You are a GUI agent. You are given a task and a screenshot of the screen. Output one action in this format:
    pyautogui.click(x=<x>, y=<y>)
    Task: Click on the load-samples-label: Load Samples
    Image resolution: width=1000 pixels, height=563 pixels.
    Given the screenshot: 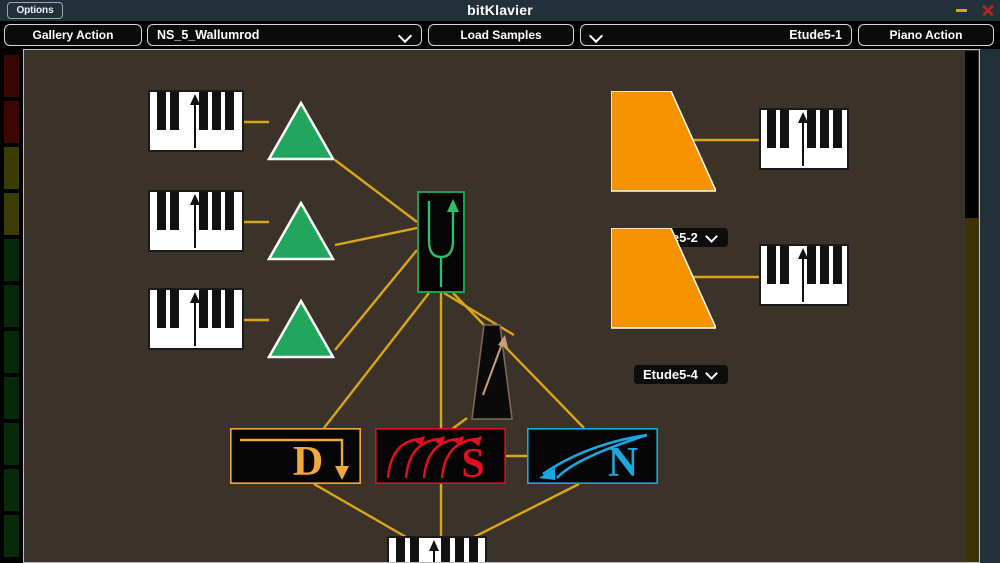 What is the action you would take?
    pyautogui.click(x=501, y=35)
    